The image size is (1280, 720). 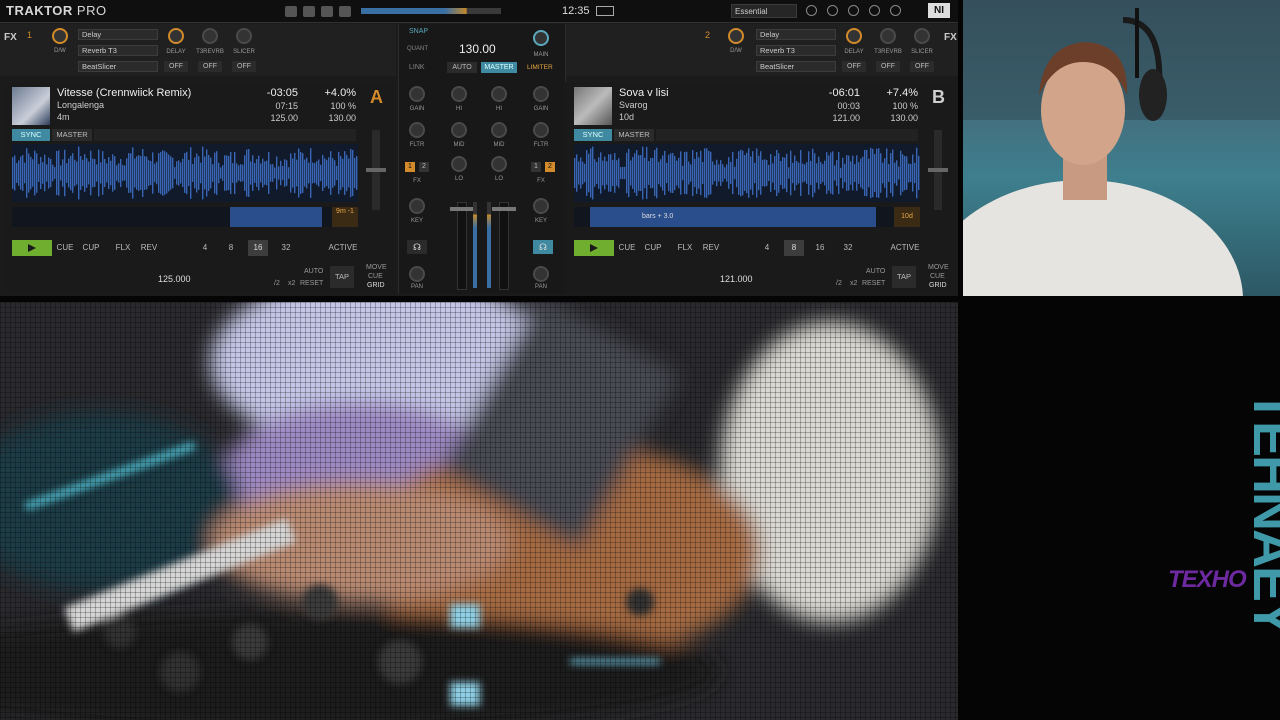 I want to click on gear-icon, so click(x=832, y=10).